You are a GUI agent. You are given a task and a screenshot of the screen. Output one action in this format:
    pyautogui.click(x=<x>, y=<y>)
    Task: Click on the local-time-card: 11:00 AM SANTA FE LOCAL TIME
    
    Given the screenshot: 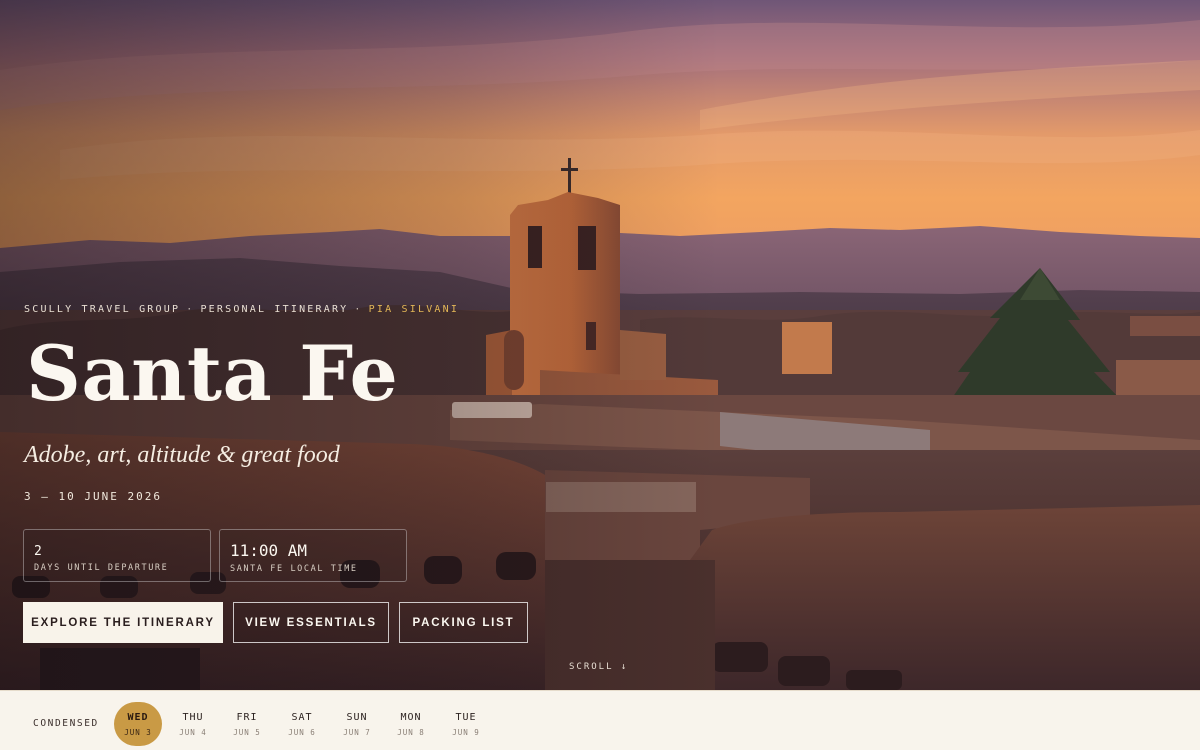 What is the action you would take?
    pyautogui.click(x=313, y=555)
    